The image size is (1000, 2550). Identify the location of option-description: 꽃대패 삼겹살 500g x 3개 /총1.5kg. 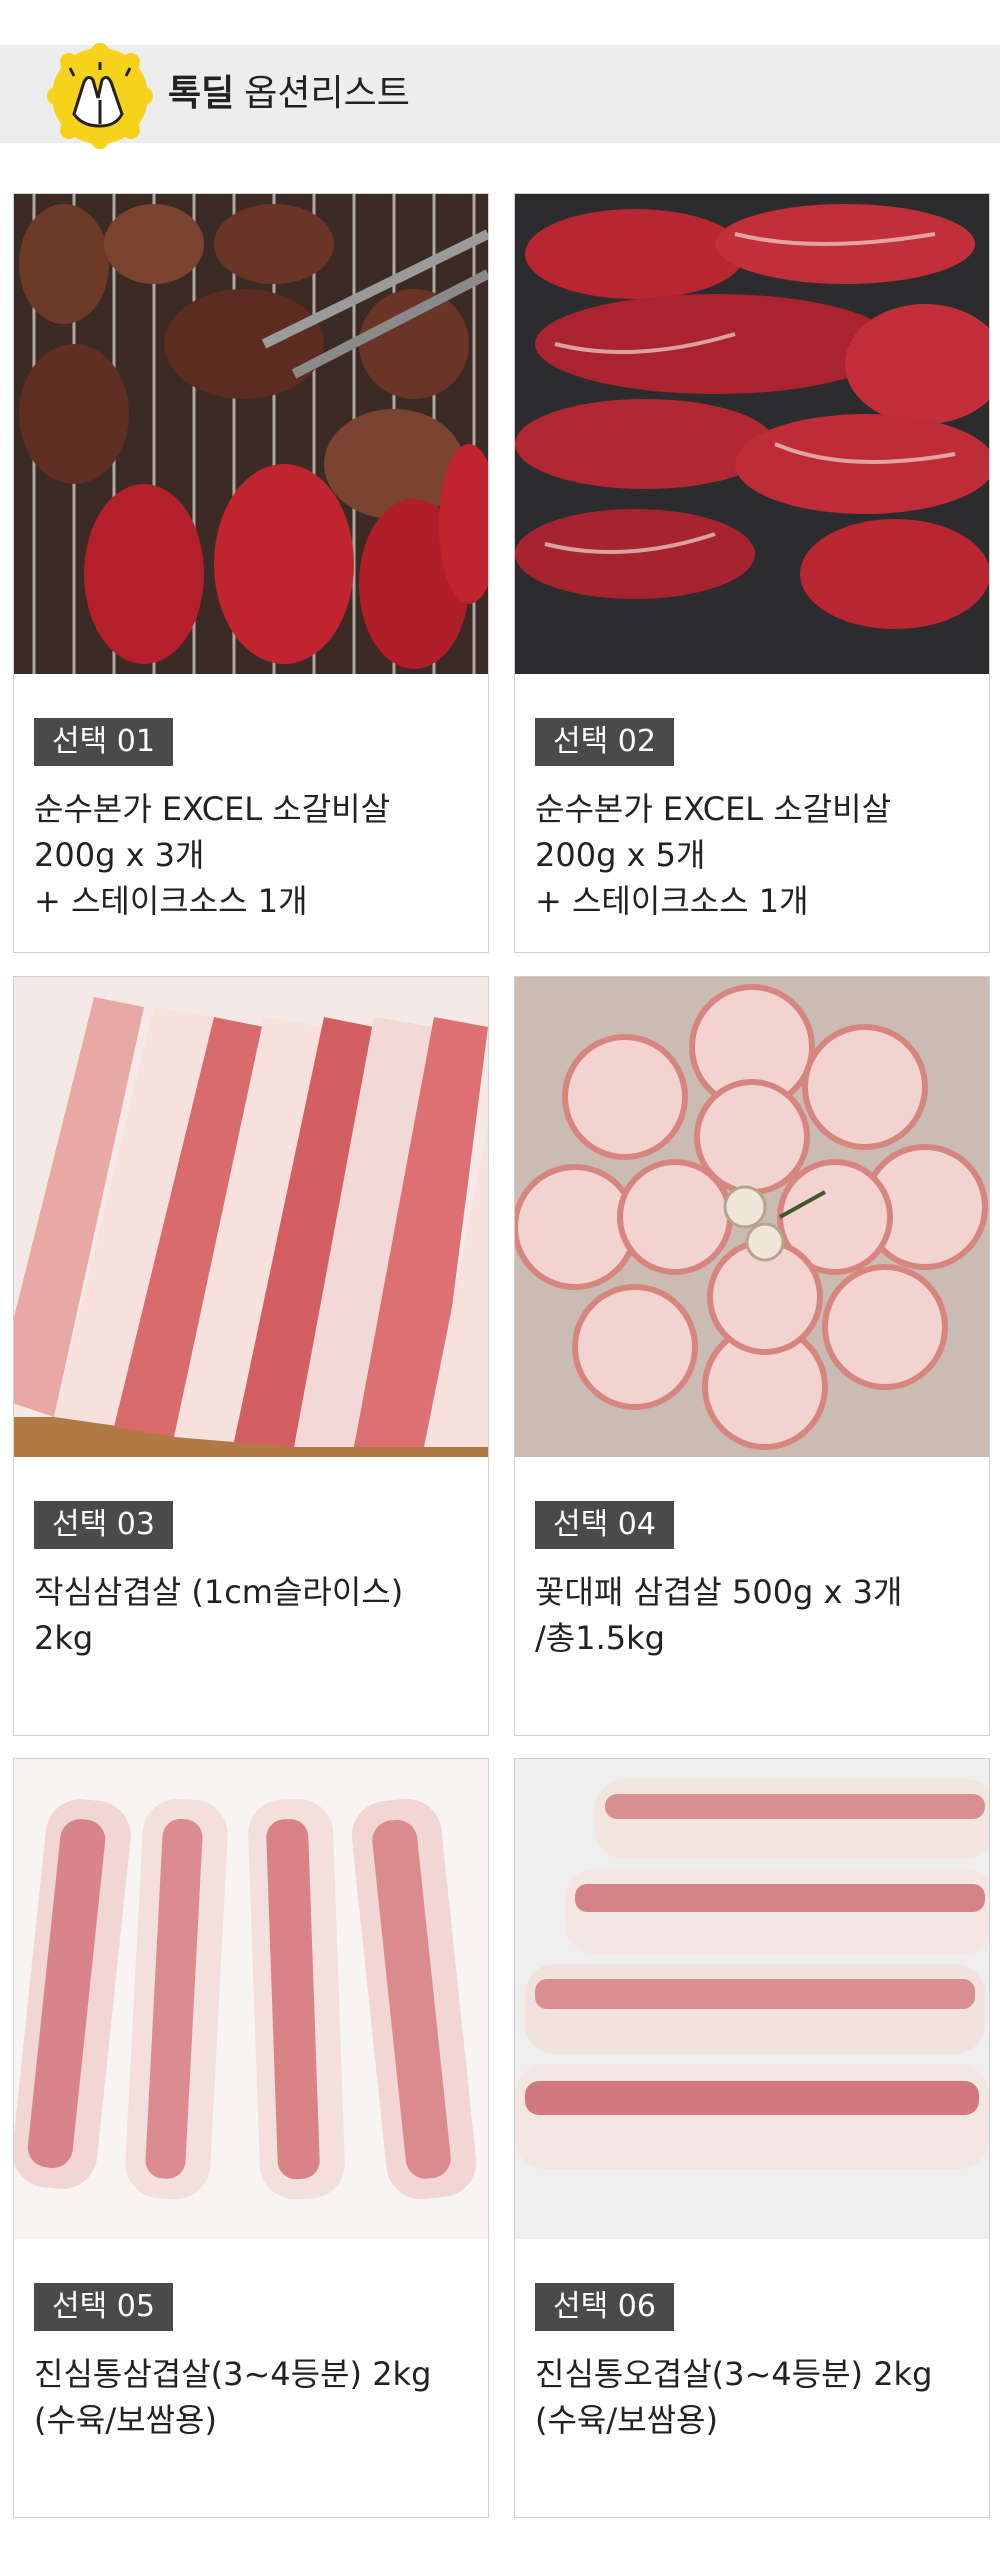
(755, 1615).